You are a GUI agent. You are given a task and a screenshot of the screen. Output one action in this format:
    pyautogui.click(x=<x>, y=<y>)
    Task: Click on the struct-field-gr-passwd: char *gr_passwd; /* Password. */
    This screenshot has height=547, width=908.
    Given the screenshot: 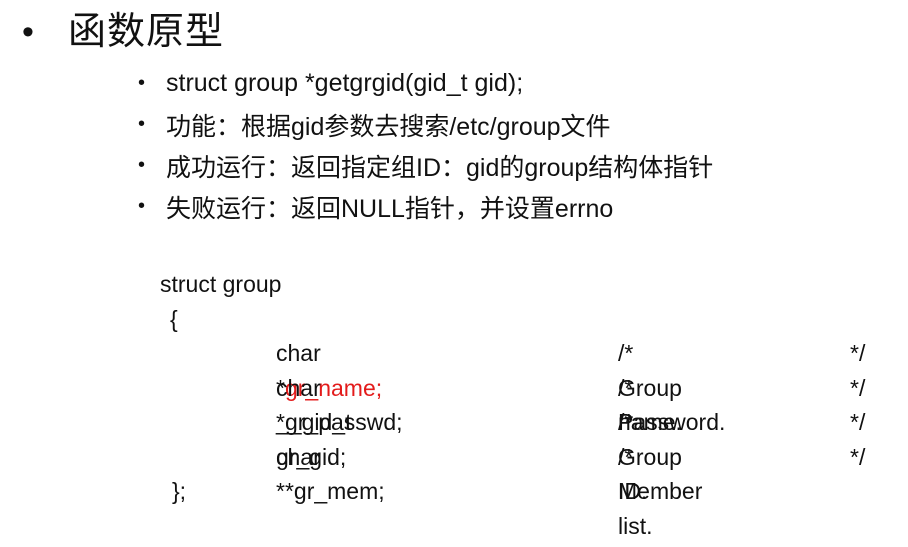 What is the action you would take?
    pyautogui.click(x=512, y=403)
    